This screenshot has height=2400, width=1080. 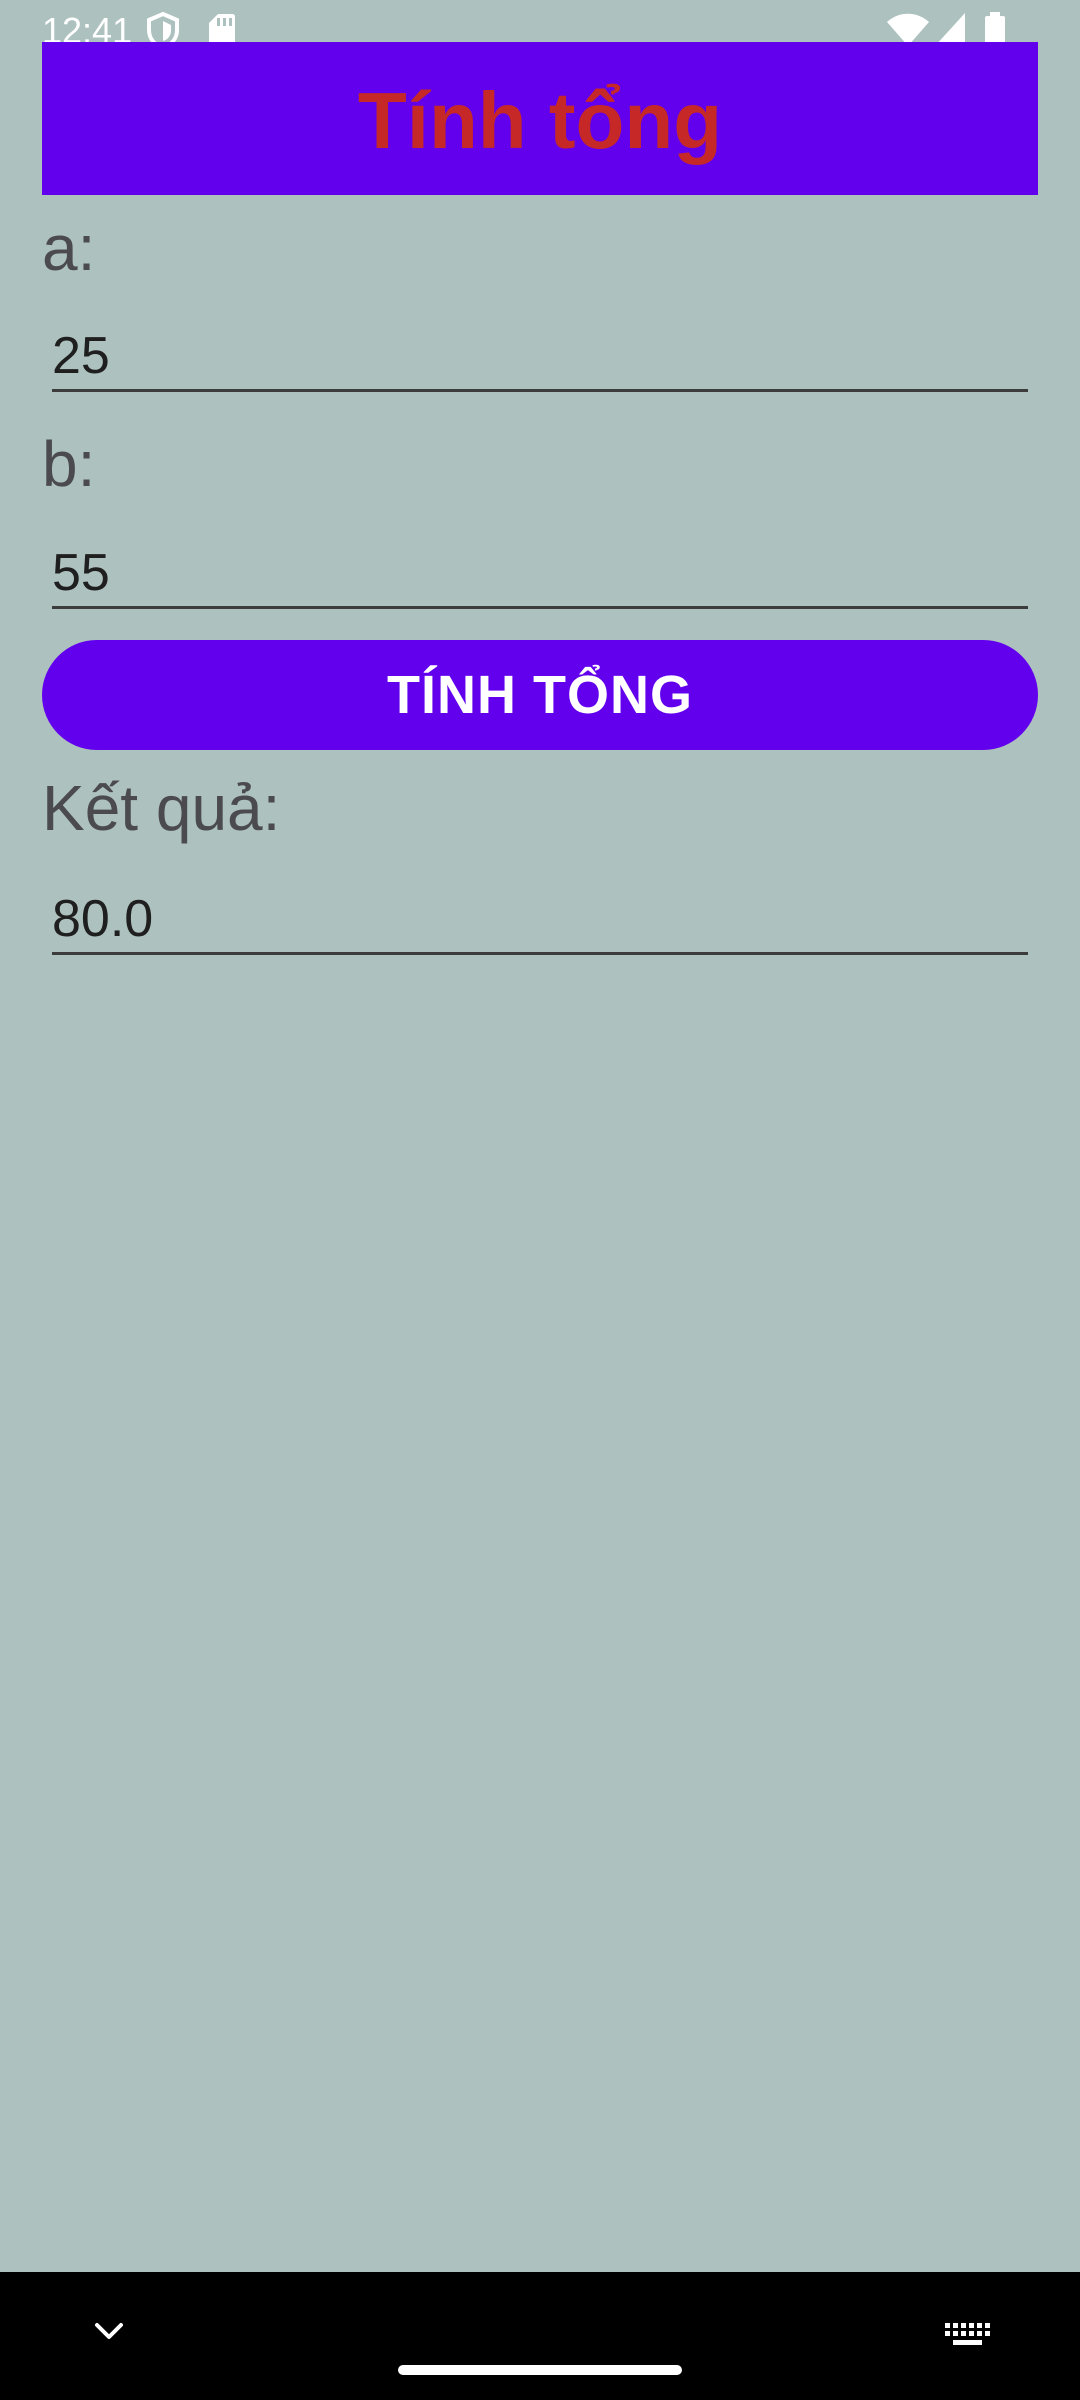 What do you see at coordinates (69, 464) in the screenshot?
I see `b-label: b:` at bounding box center [69, 464].